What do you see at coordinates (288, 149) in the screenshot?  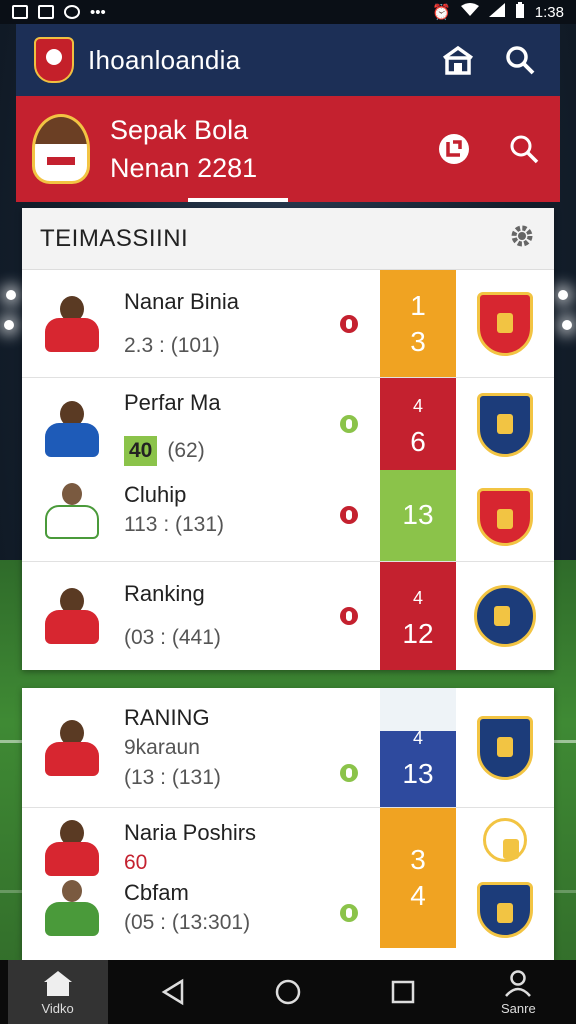 I see `featured-header: Sepak Bola Nenan 2281` at bounding box center [288, 149].